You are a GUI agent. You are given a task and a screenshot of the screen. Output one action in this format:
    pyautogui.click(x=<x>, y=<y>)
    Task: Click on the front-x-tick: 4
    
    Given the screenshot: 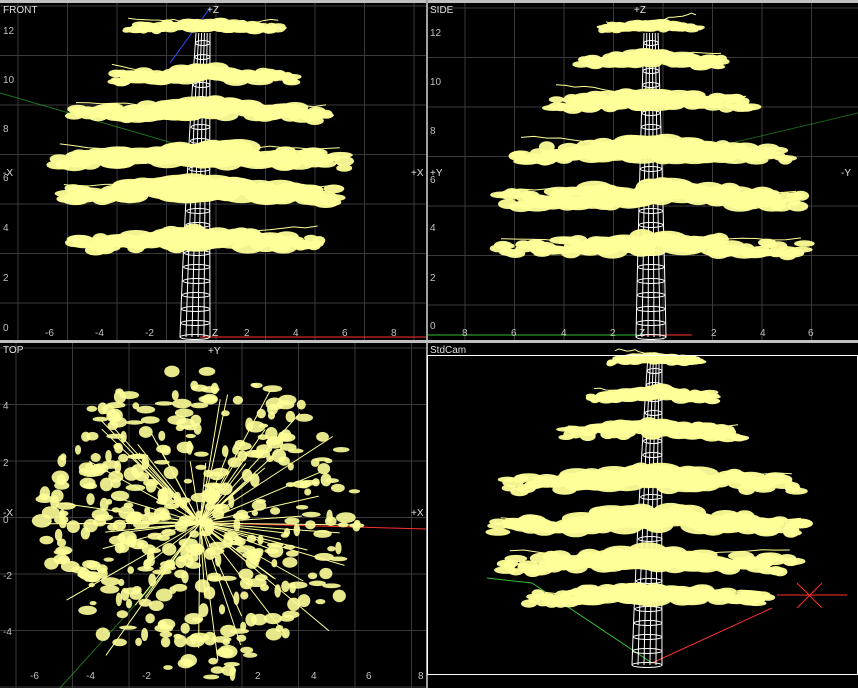 What is the action you would take?
    pyautogui.click(x=296, y=333)
    